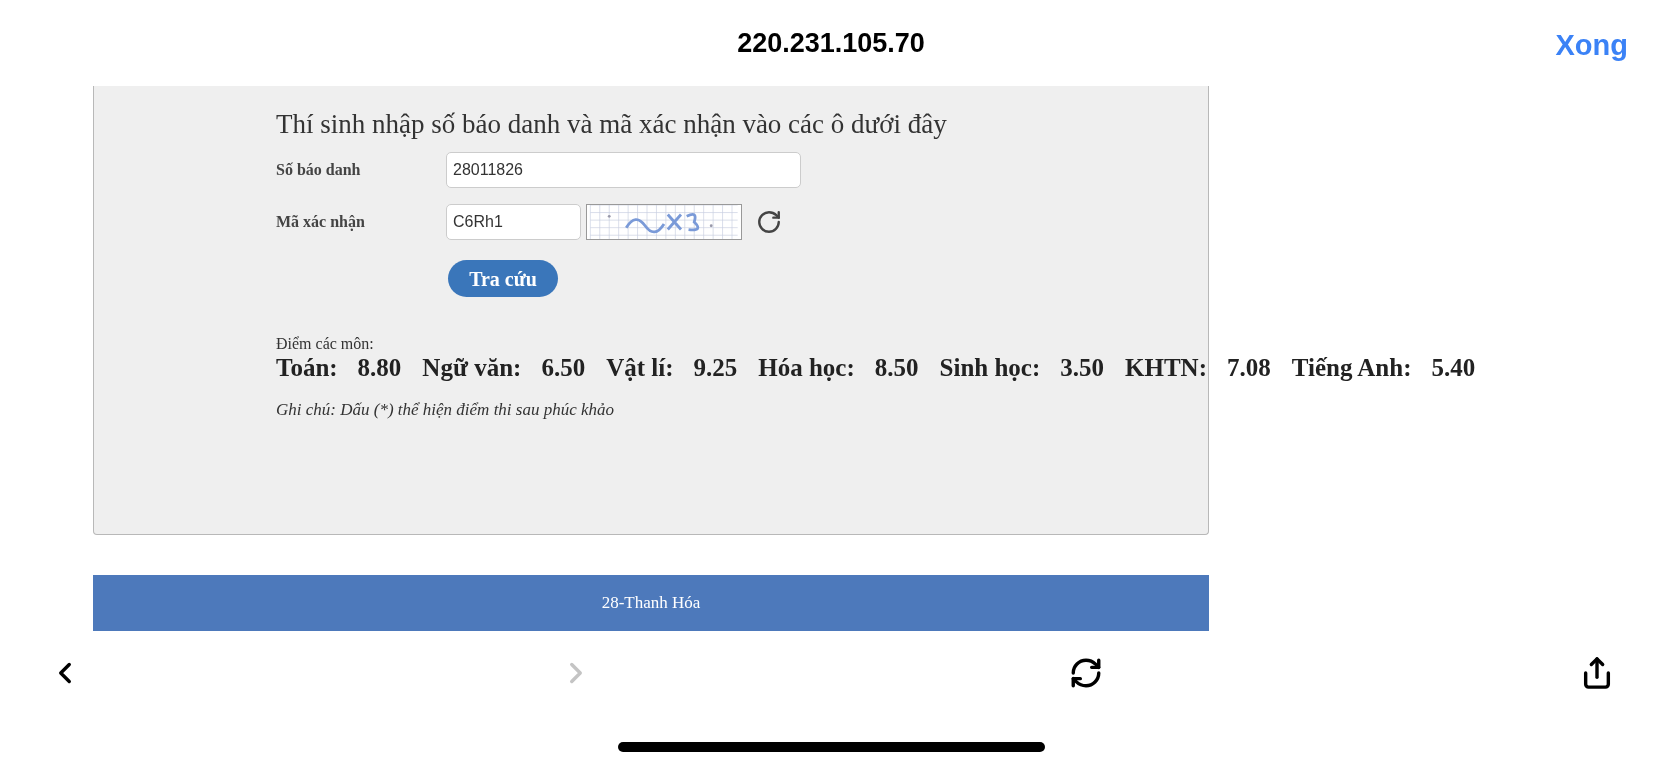 Image resolution: width=1662 pixels, height=768 pixels. I want to click on subject-name: Vật lí:, so click(640, 368).